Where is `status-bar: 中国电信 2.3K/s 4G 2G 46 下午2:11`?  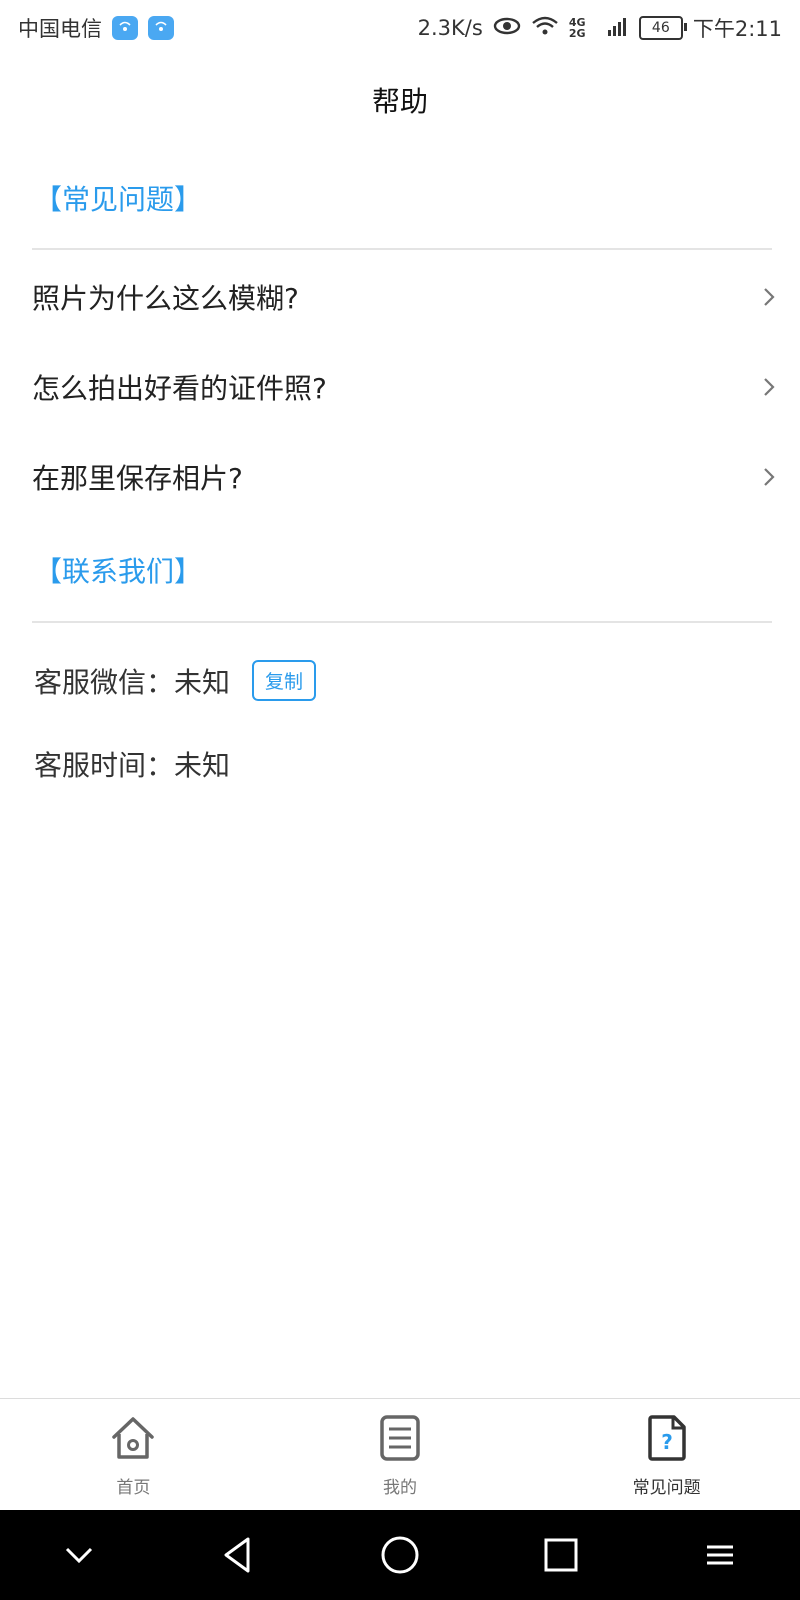
status-bar: 中国电信 2.3K/s 4G 2G 46 下午2:11 is located at coordinates (400, 28).